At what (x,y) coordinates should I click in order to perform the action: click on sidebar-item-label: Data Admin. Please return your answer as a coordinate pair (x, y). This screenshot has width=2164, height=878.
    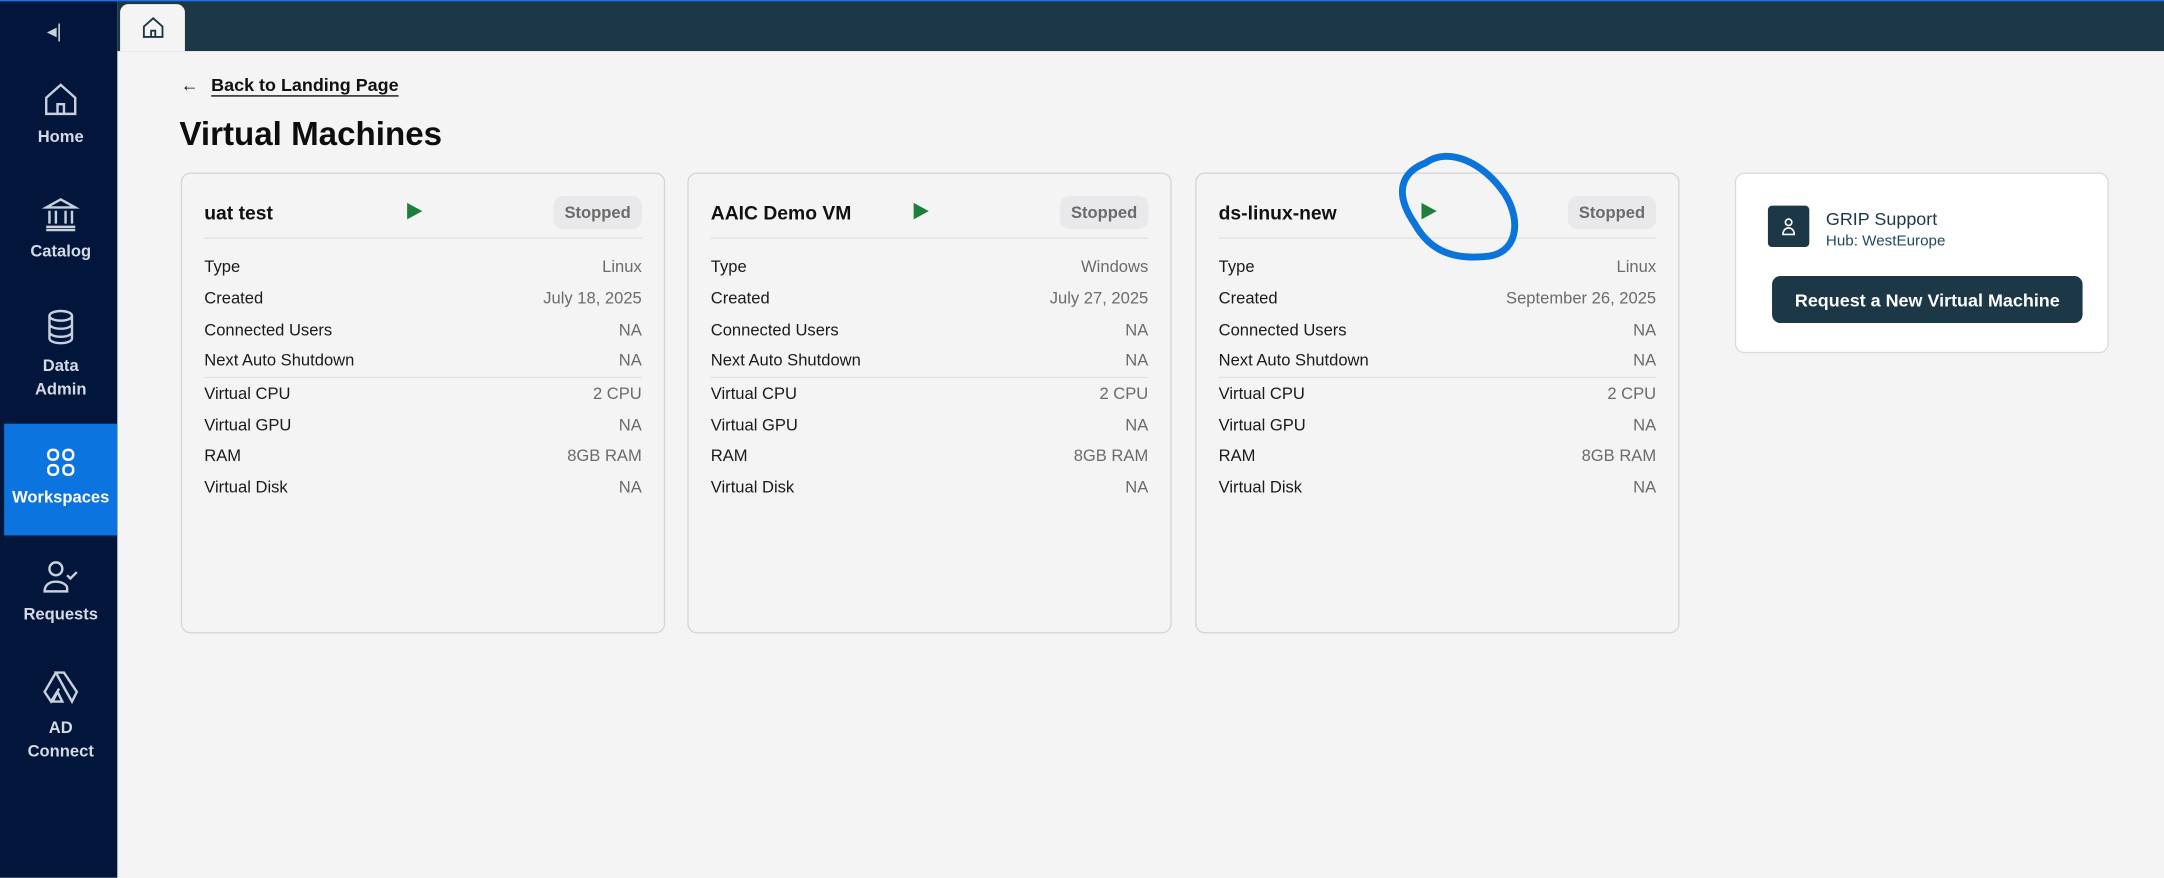
    Looking at the image, I should click on (60, 377).